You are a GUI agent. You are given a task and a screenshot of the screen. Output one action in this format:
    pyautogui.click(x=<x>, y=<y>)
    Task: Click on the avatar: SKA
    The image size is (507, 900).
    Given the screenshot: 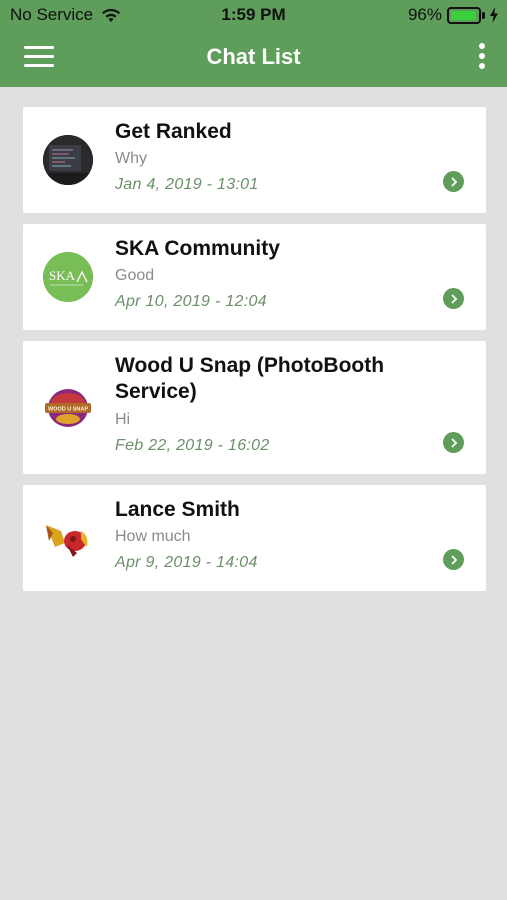 What is the action you would take?
    pyautogui.click(x=68, y=277)
    